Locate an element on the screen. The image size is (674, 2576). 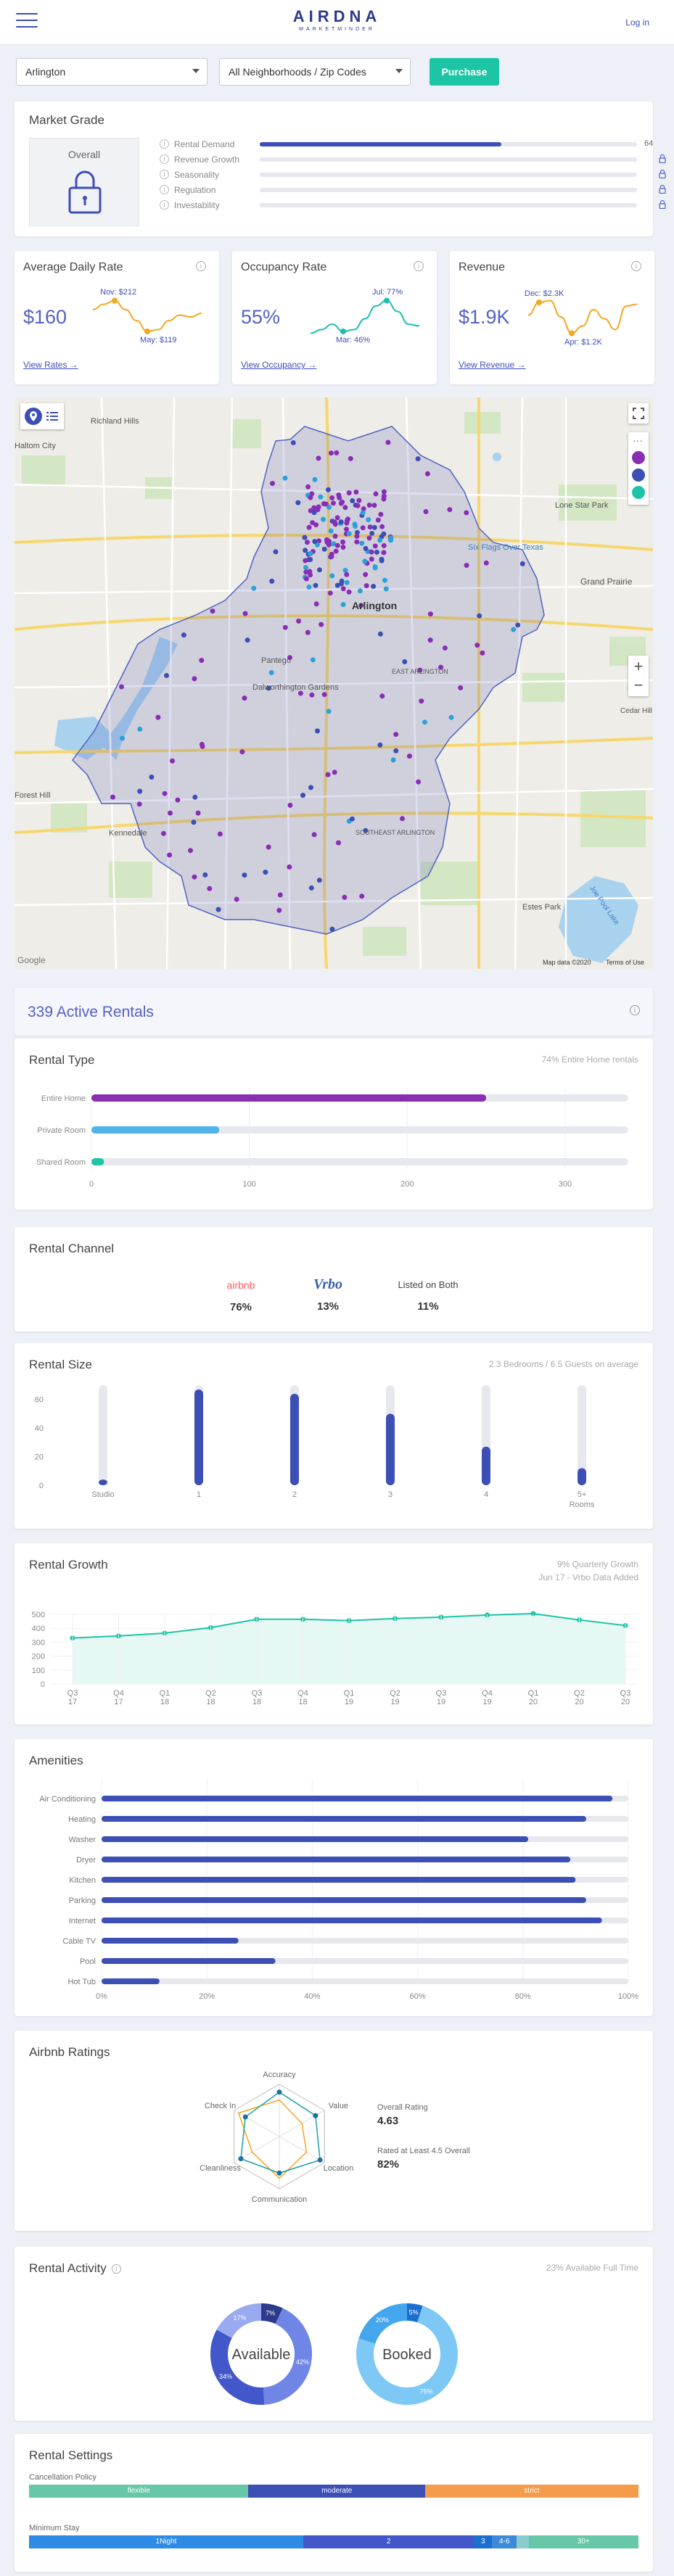
city-select: Arlington is located at coordinates (111, 72).